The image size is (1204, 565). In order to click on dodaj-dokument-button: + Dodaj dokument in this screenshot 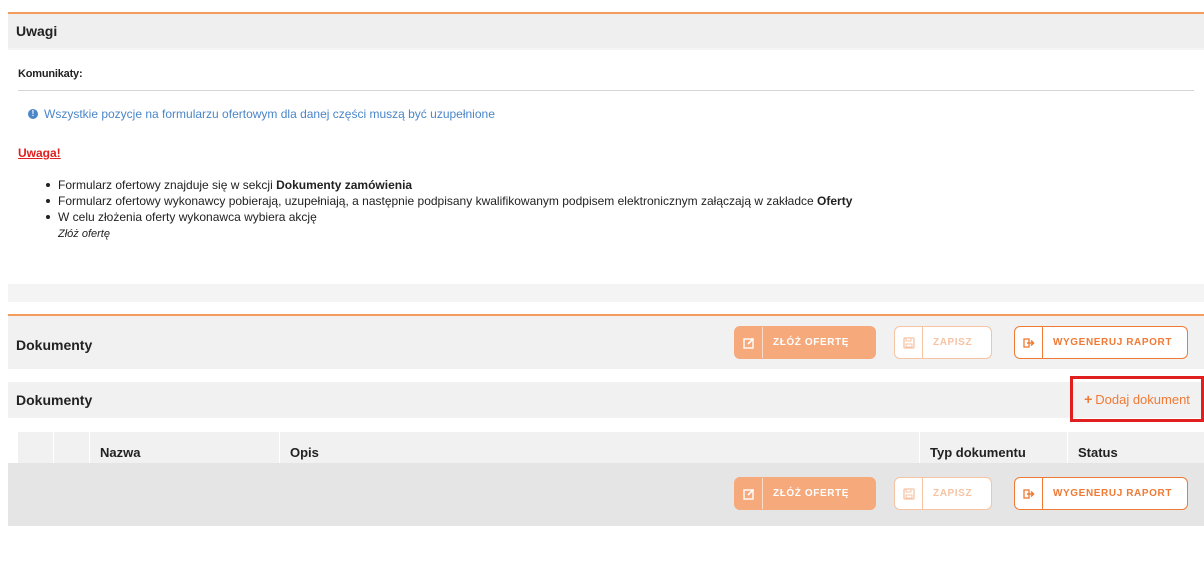, I will do `click(1137, 399)`.